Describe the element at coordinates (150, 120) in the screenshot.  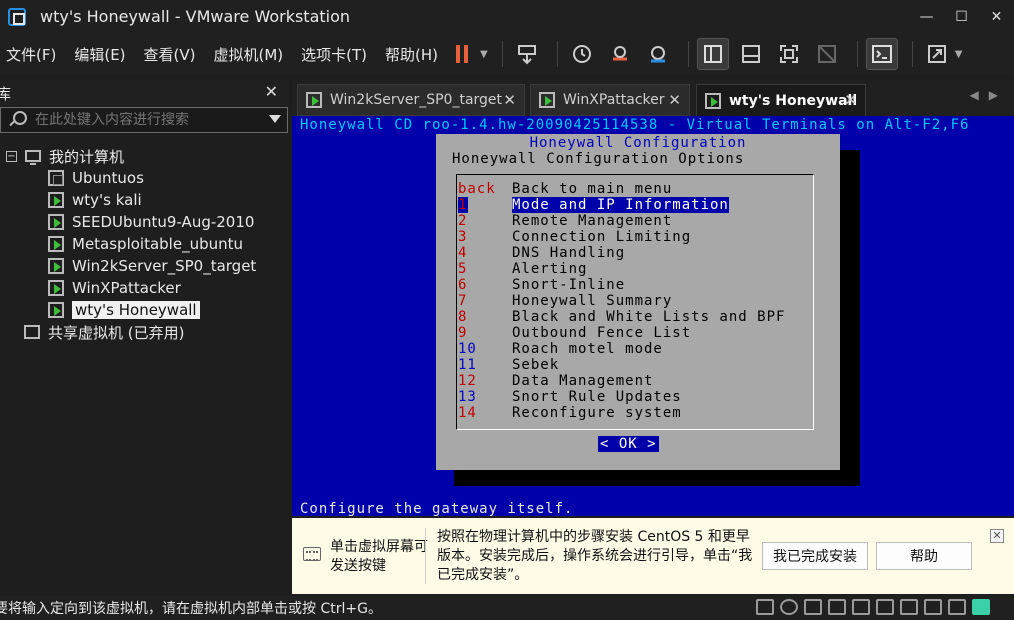
I see `search-input` at that location.